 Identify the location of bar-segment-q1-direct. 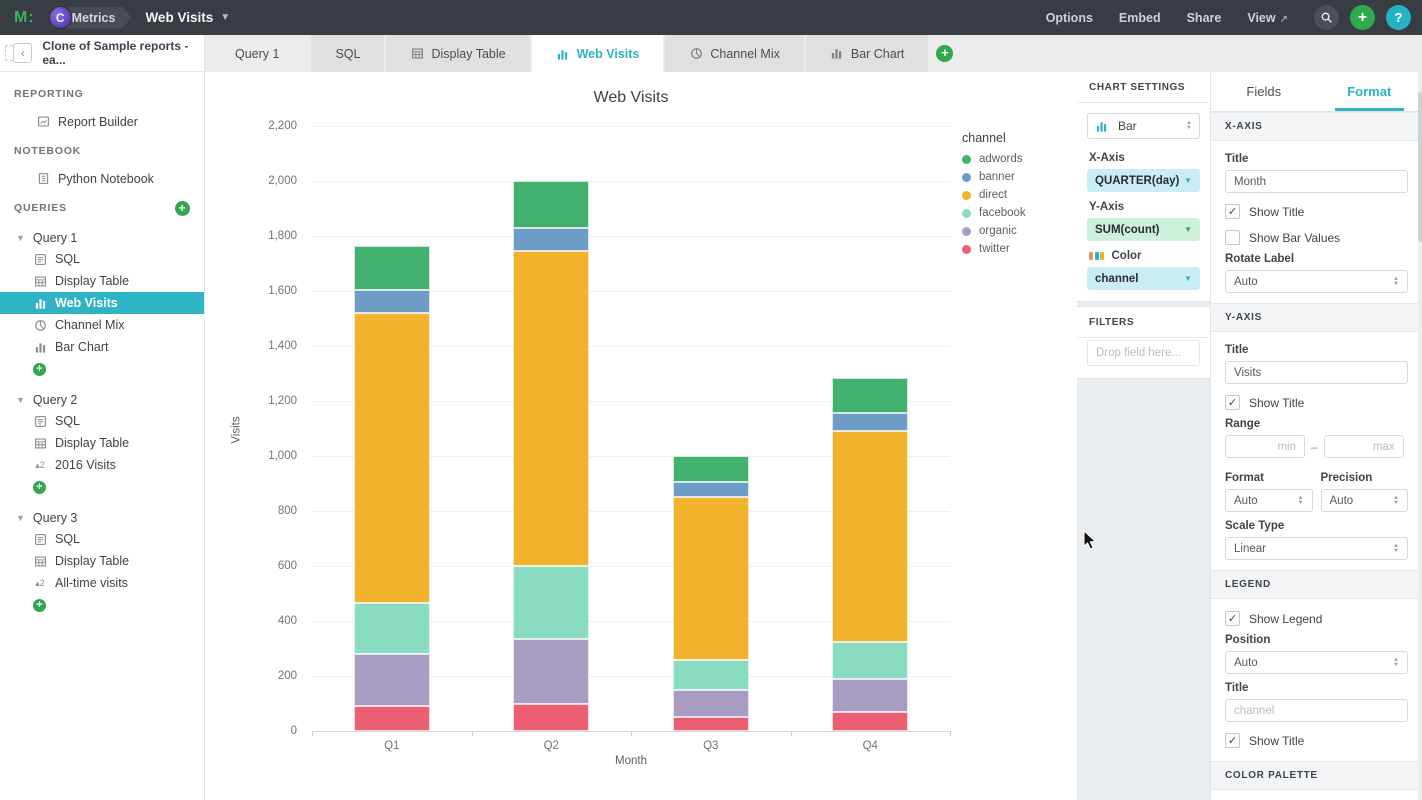
(391, 458).